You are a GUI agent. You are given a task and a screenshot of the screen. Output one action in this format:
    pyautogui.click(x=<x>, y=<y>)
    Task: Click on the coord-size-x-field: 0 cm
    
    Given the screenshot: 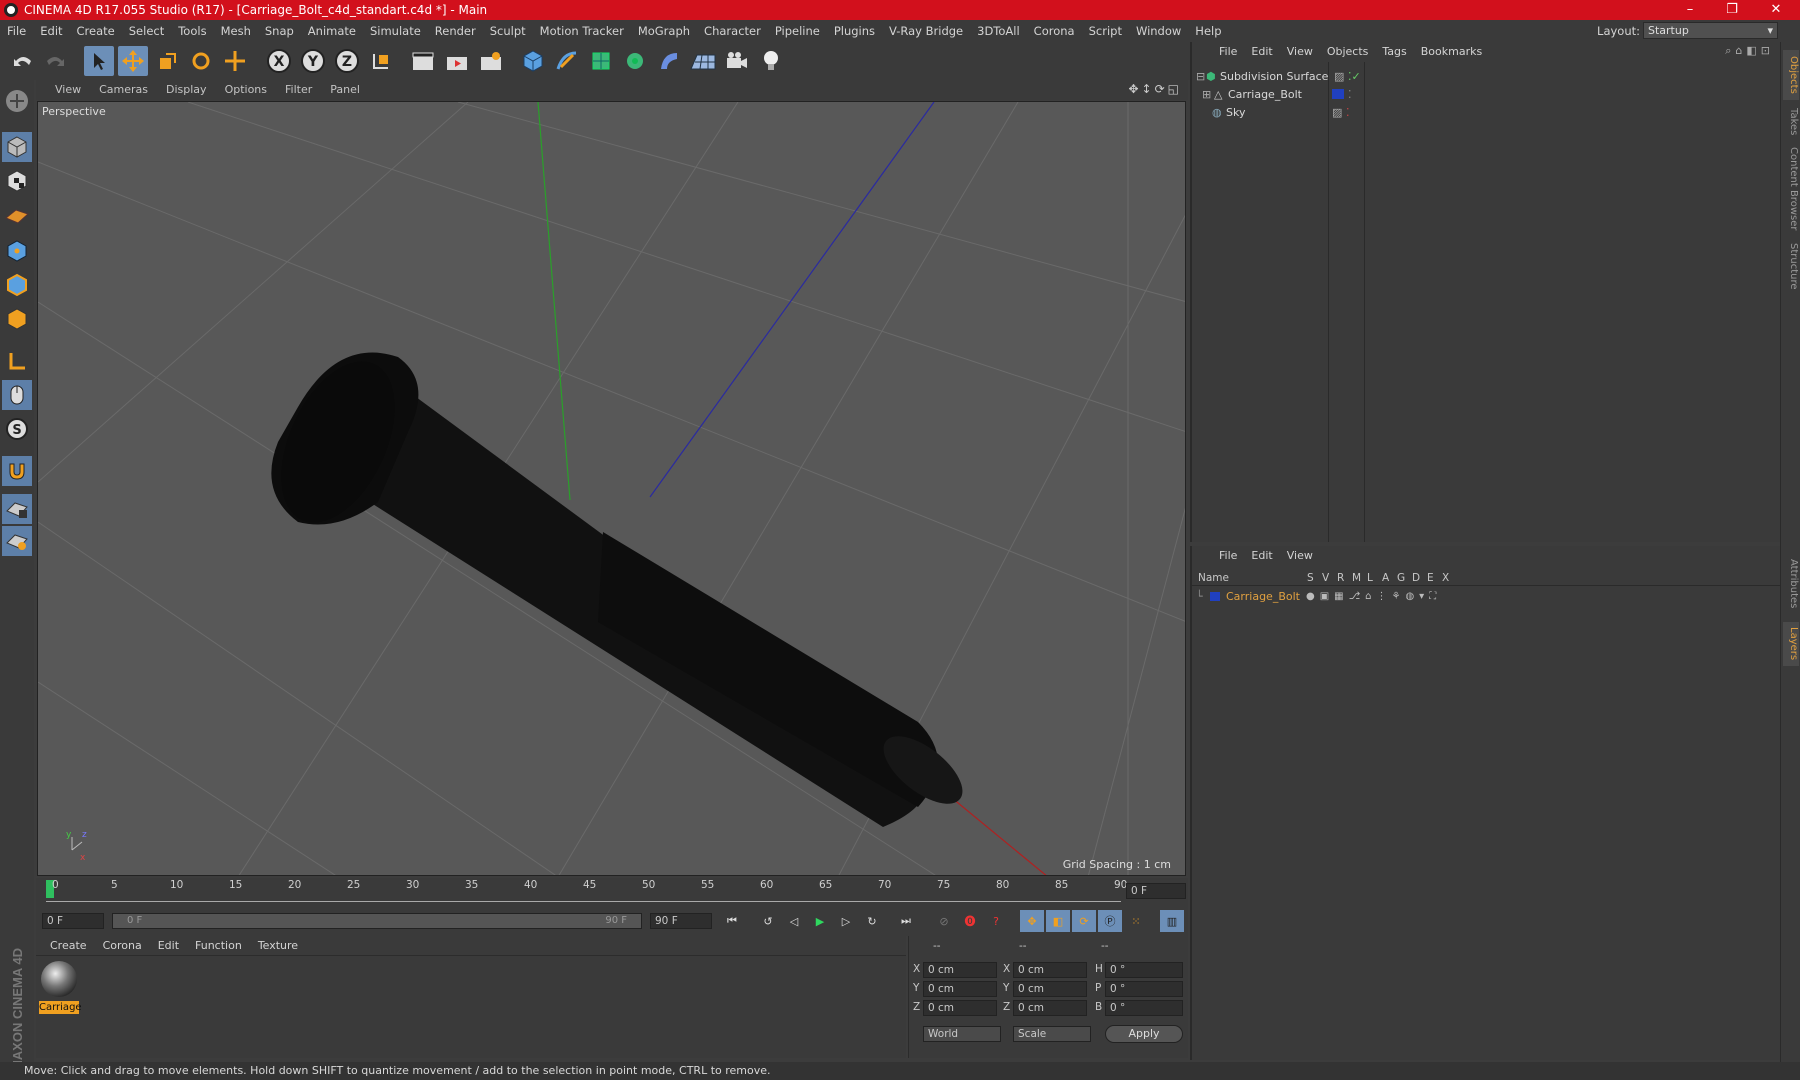 What is the action you would take?
    pyautogui.click(x=1050, y=970)
    